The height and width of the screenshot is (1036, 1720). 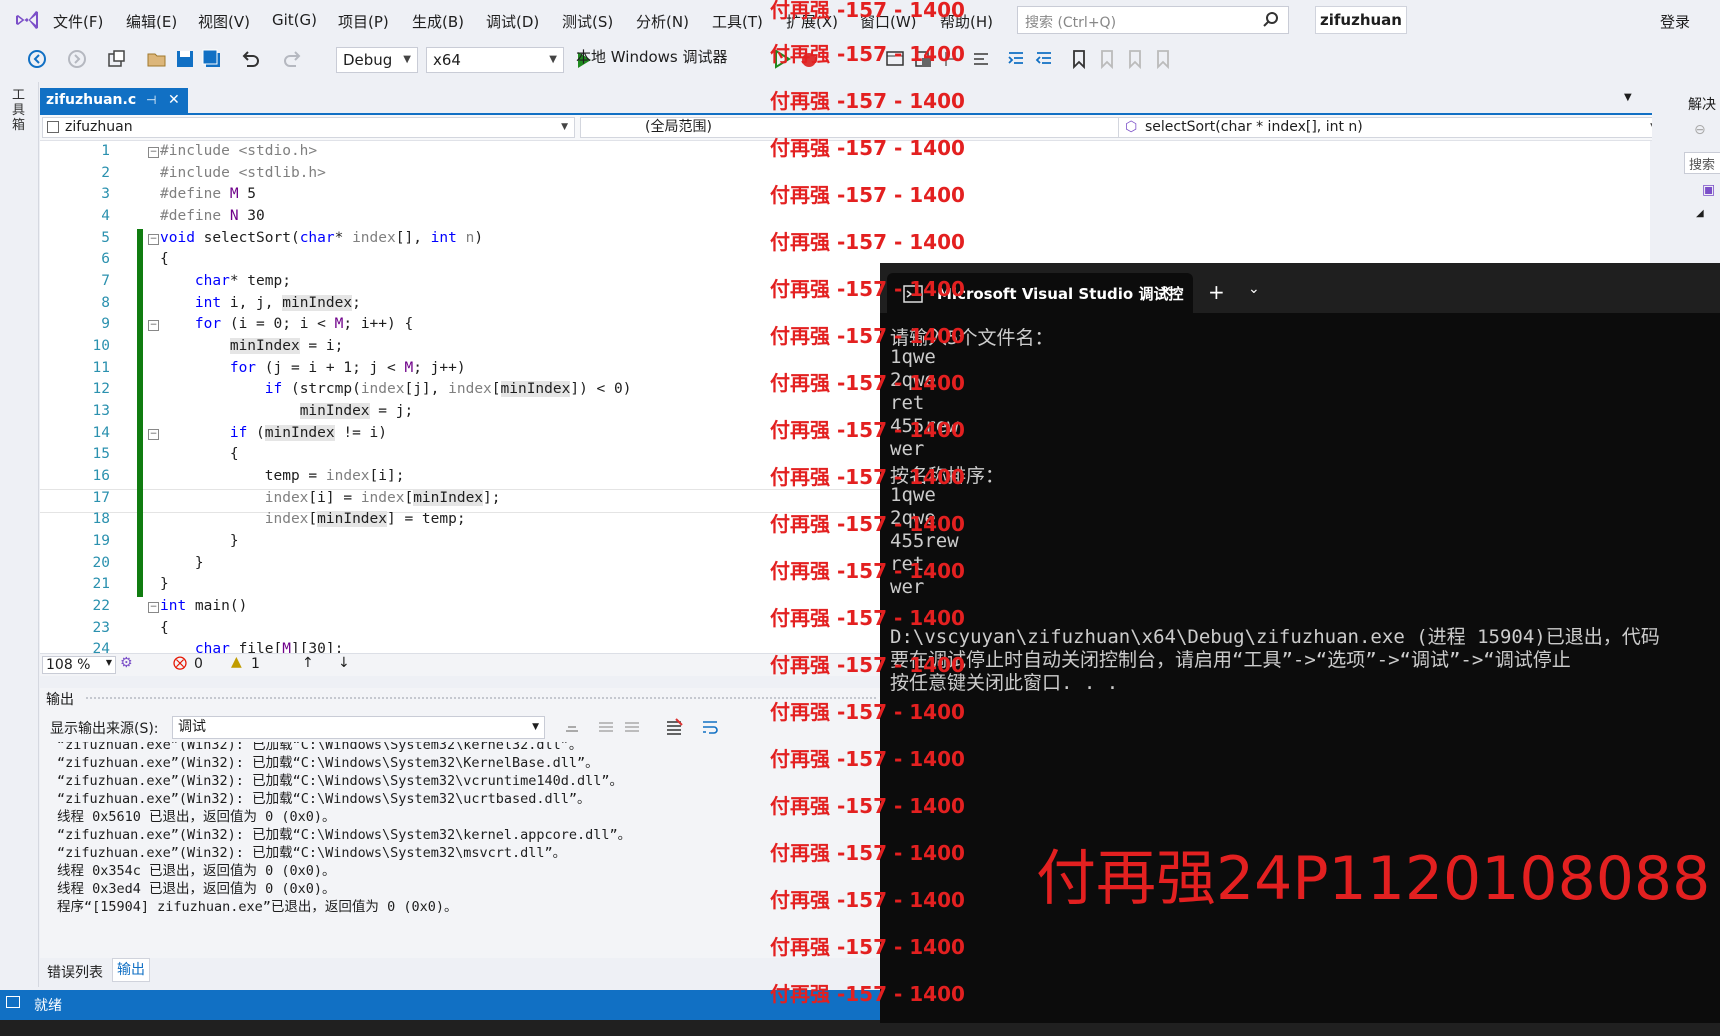 What do you see at coordinates (157, 59) in the screenshot?
I see `open-folder-icon` at bounding box center [157, 59].